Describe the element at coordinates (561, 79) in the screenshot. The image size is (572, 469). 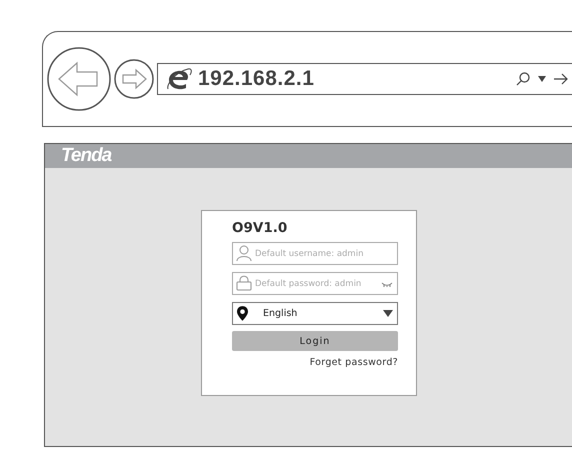
I see `go-arrow-icon` at that location.